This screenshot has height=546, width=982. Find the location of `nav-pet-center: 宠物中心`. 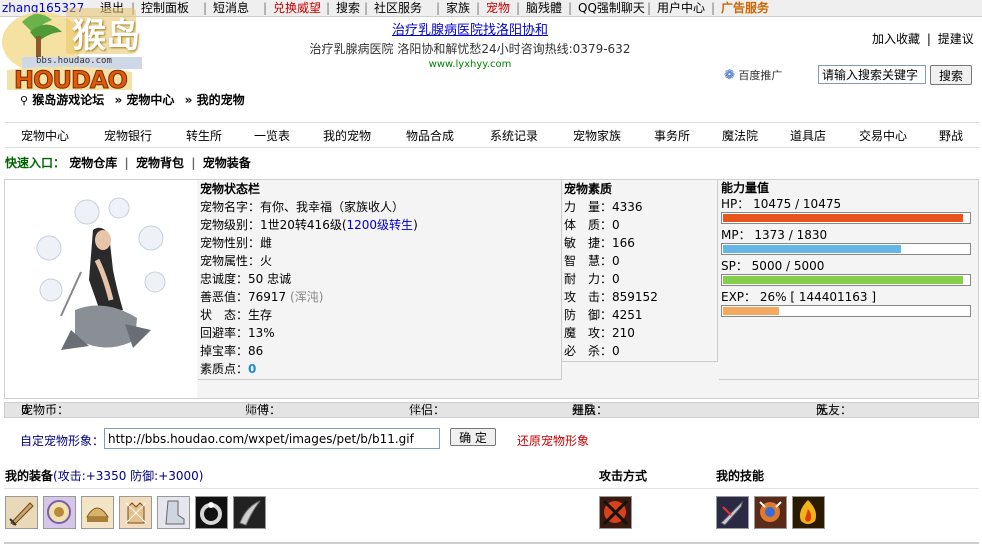

nav-pet-center: 宠物中心 is located at coordinates (45, 135).